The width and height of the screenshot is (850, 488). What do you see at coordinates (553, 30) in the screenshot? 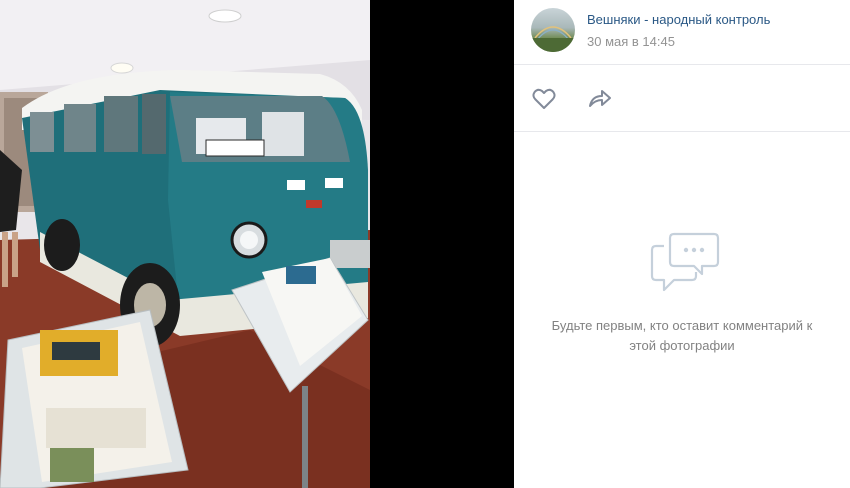
I see `community-avatar` at bounding box center [553, 30].